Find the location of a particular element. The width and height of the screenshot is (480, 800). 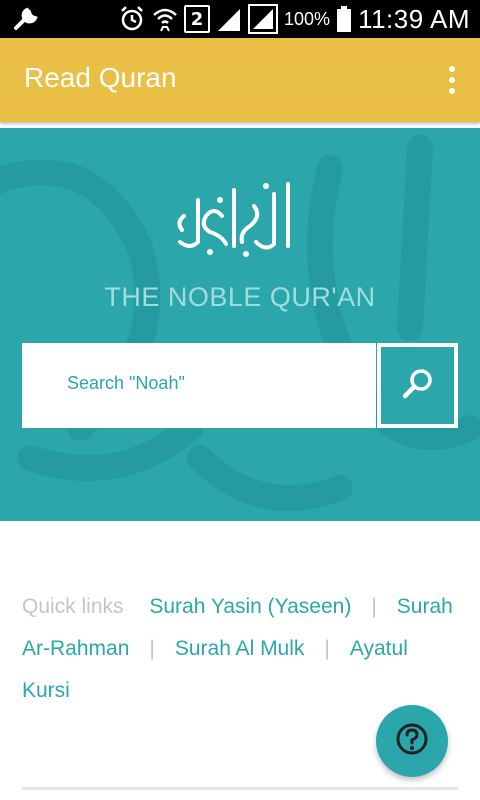

help-icon is located at coordinates (412, 741).